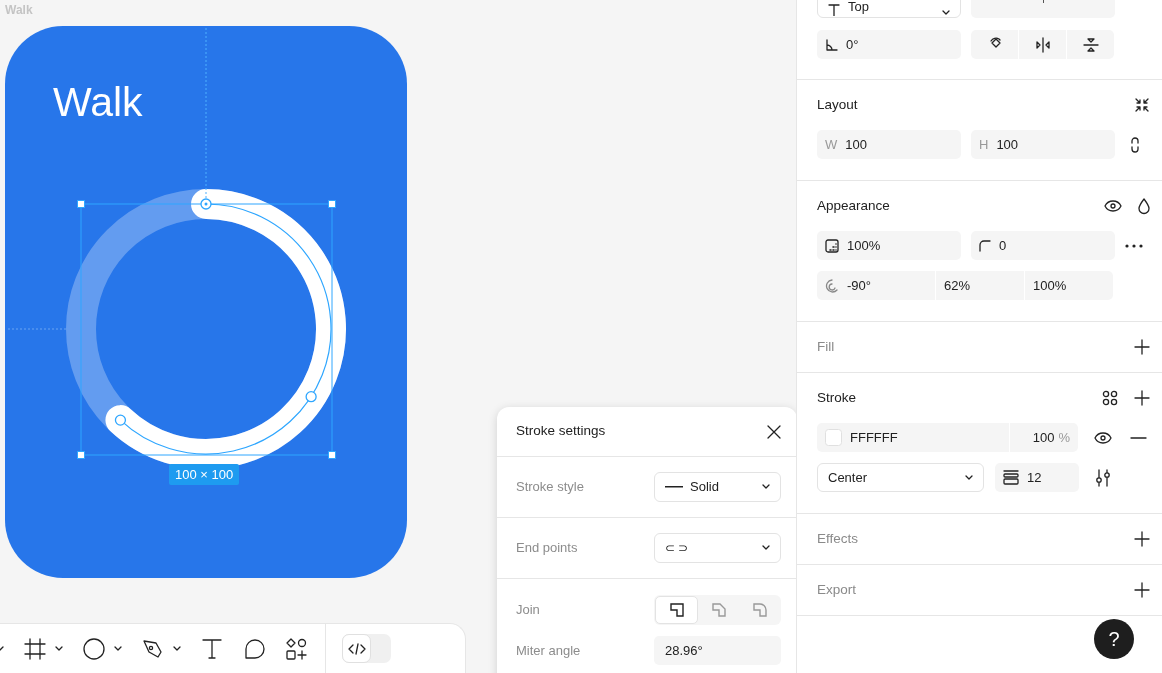  I want to click on miter-join-icon, so click(676, 610).